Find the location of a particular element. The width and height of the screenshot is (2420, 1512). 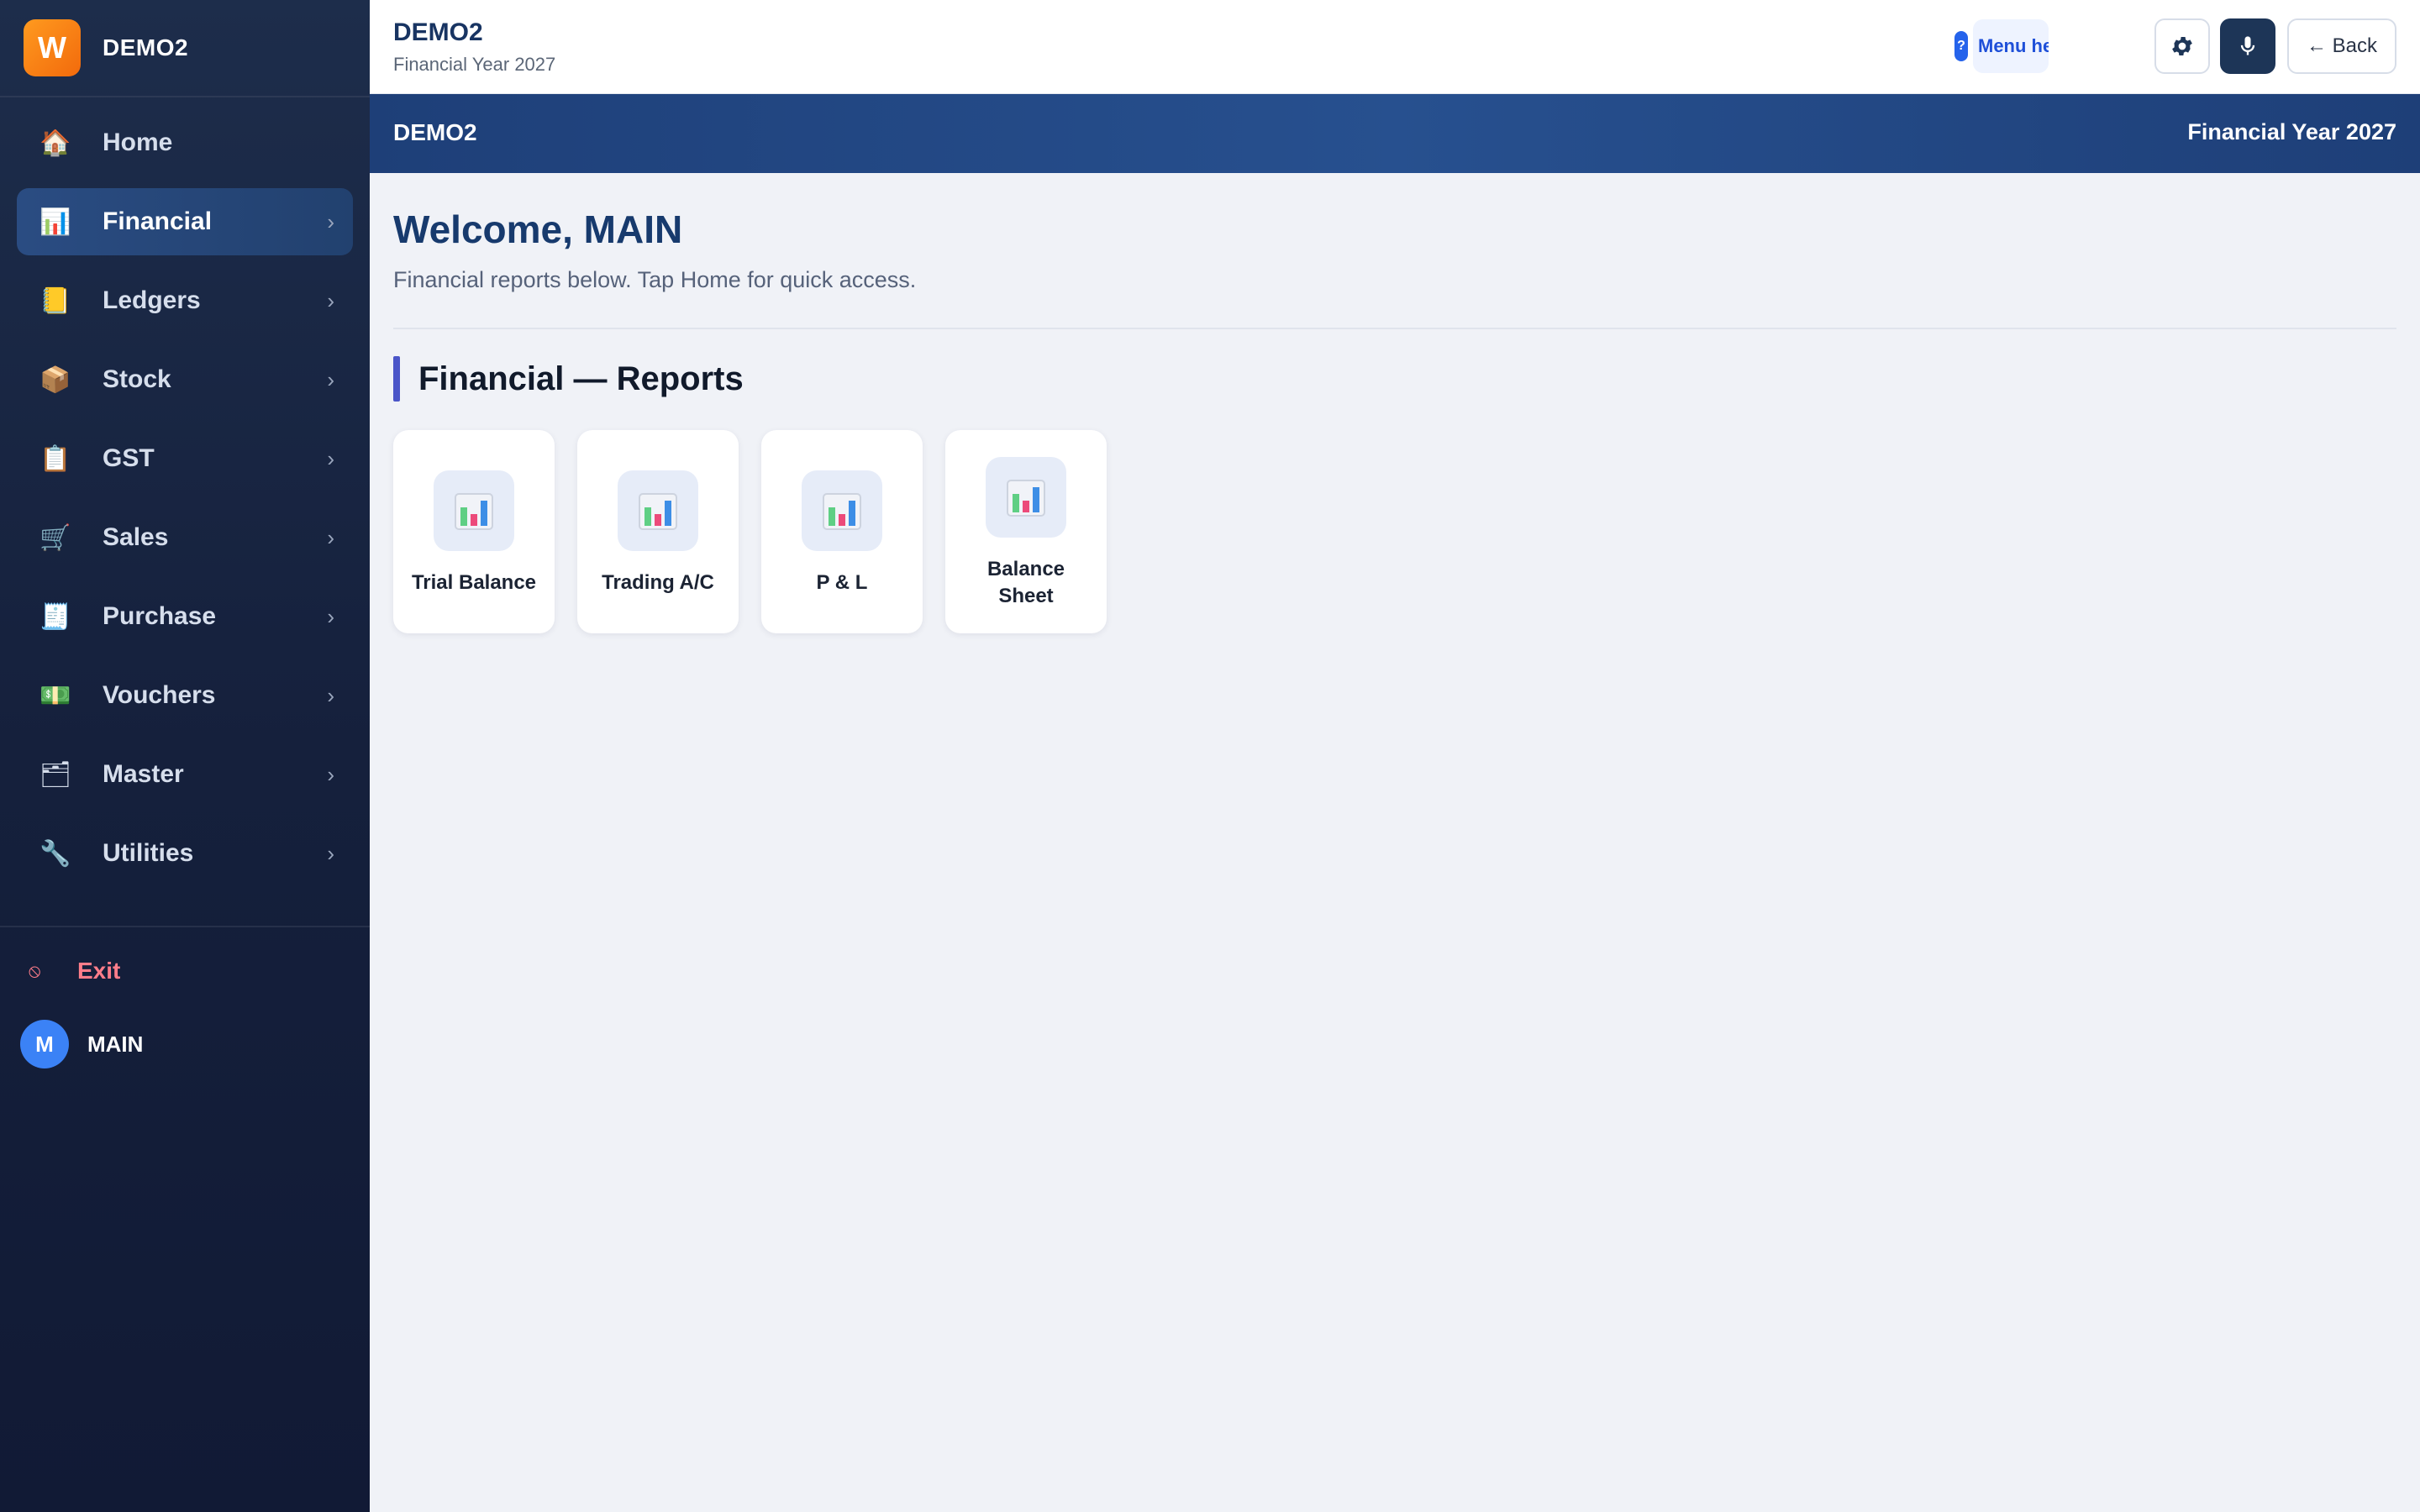

sidebar-item-label: Ledgers is located at coordinates (152, 300).